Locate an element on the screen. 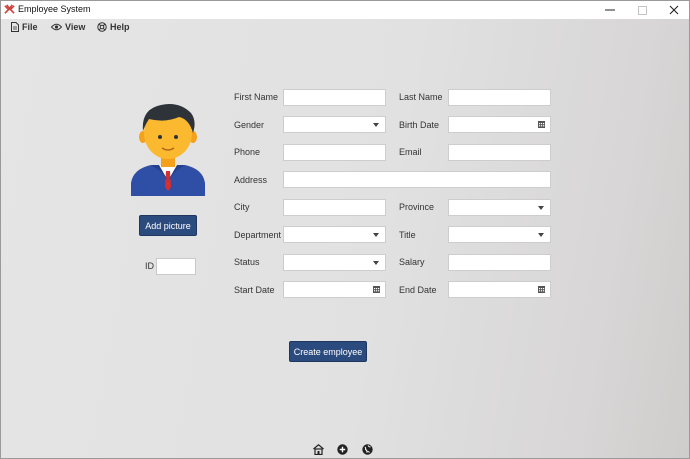 The height and width of the screenshot is (459, 690). city-field is located at coordinates (334, 207).